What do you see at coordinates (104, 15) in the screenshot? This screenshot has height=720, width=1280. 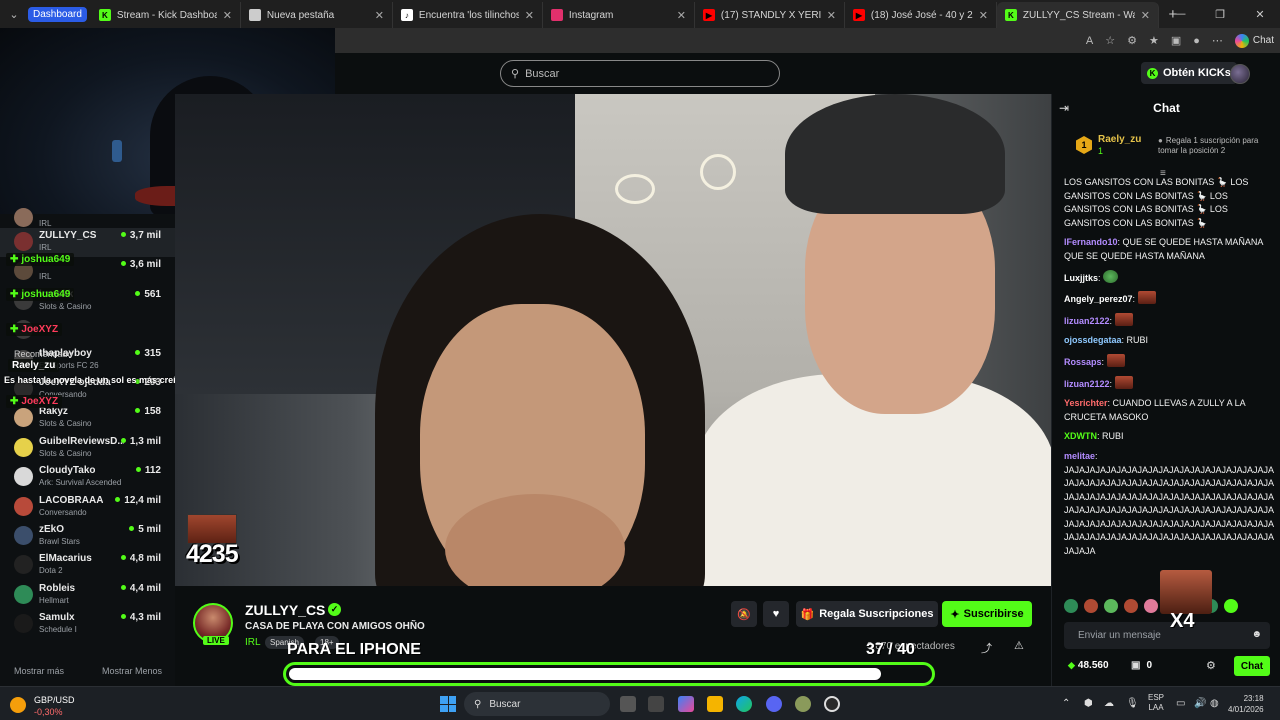 I see `tab-favicon-icon: K` at bounding box center [104, 15].